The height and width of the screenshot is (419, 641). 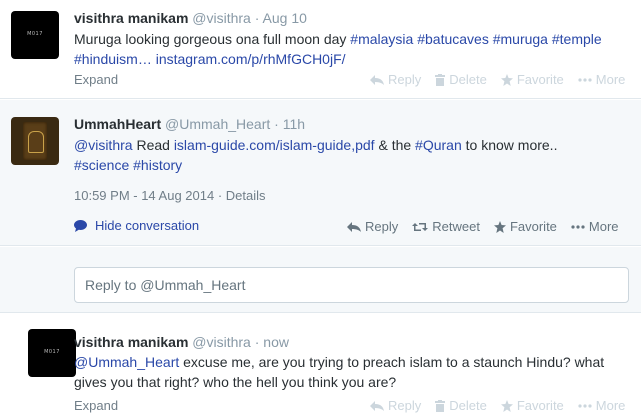 I want to click on hide-conversation-label: Hide conversation, so click(x=147, y=225).